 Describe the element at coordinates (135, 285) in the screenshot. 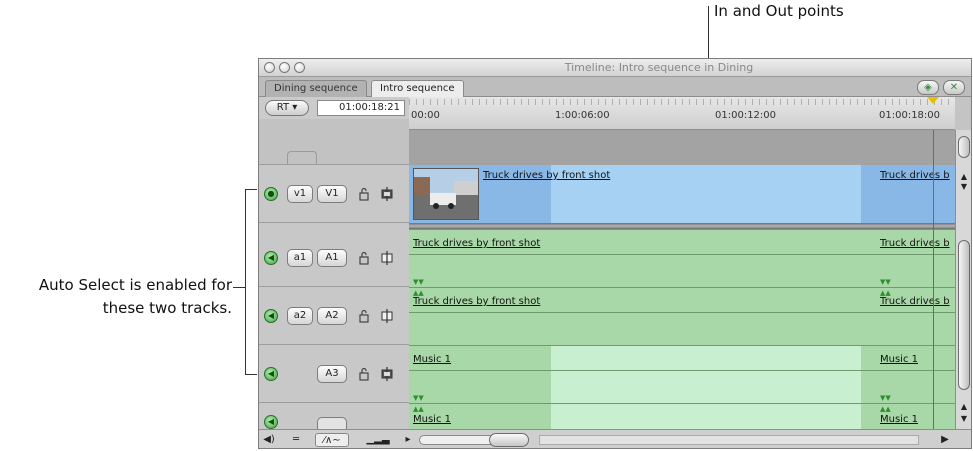

I see `auto-select-callout-line1: Auto Select is enabled for` at that location.